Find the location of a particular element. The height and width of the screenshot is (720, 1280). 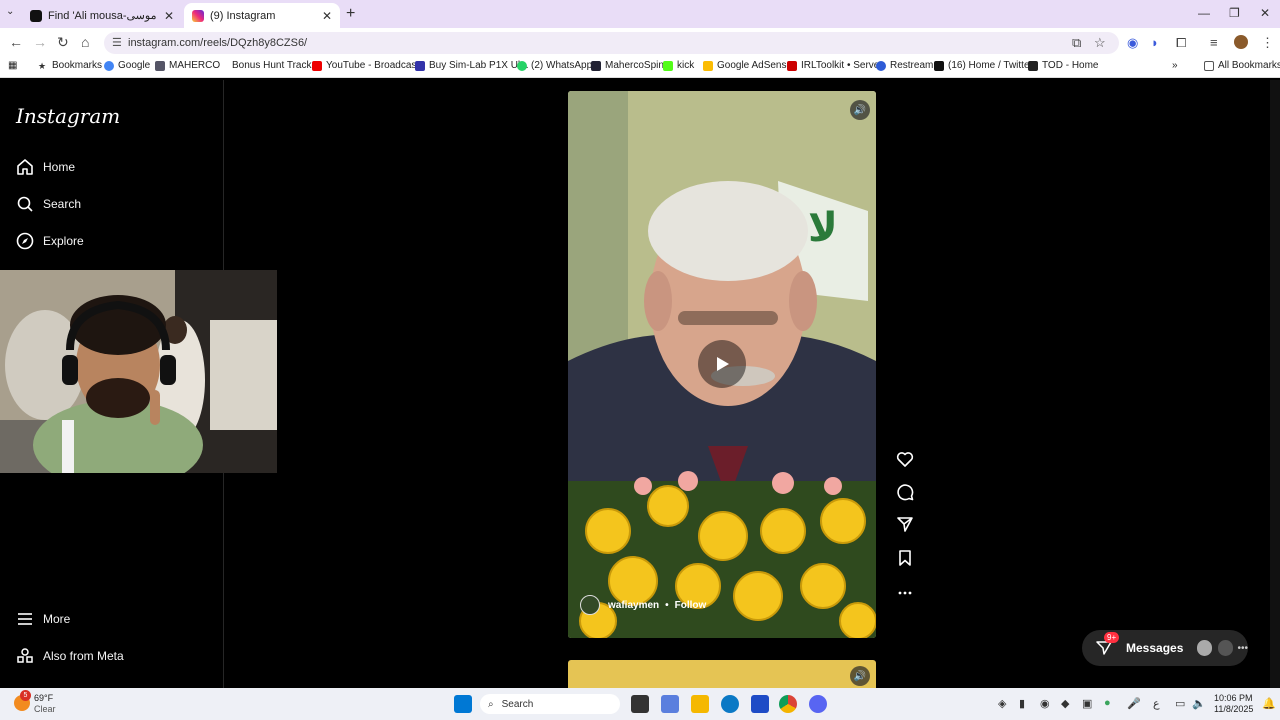

profile-avatar is located at coordinates (1241, 42).